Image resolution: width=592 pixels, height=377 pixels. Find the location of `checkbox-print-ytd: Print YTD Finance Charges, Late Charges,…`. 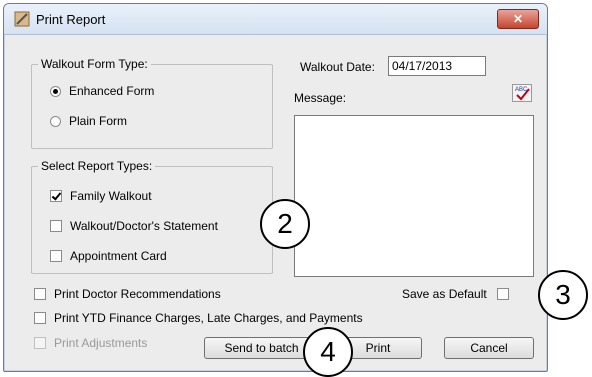

checkbox-print-ytd: Print YTD Finance Charges, Late Charges,… is located at coordinates (198, 318).